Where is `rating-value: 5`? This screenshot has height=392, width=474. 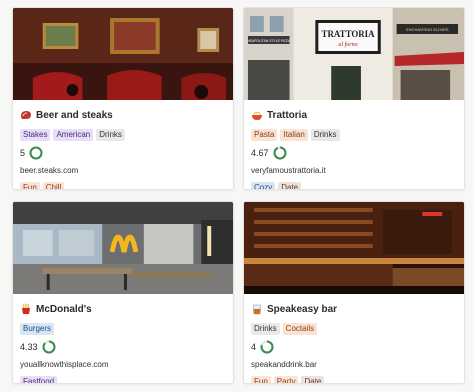 rating-value: 5 is located at coordinates (23, 153).